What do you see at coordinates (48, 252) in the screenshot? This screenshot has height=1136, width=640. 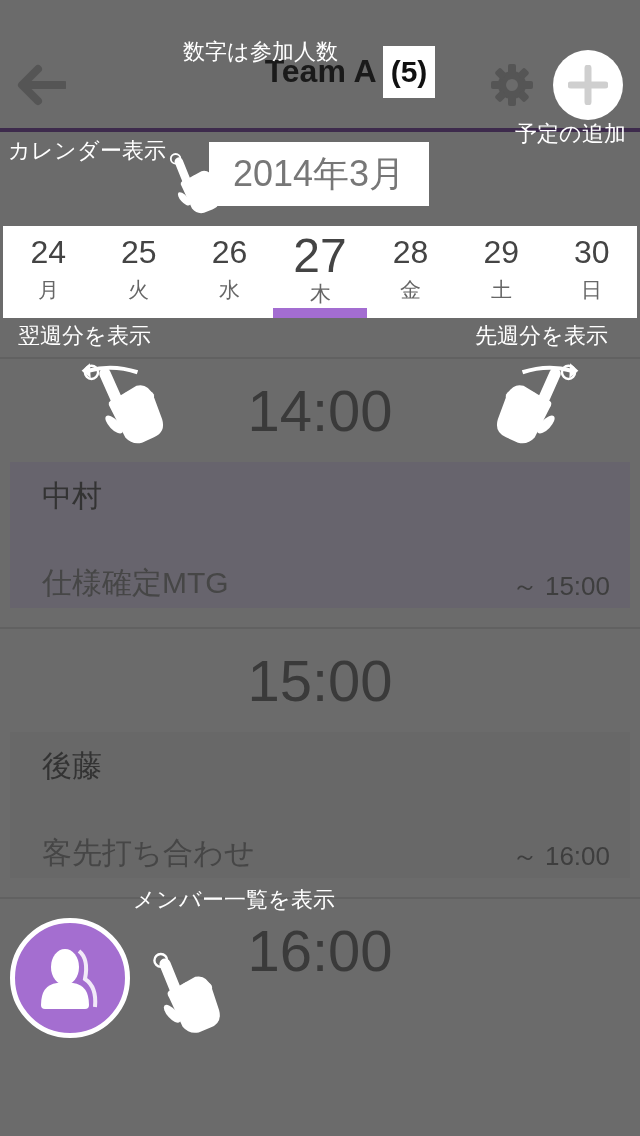 I see `day-date: 24` at bounding box center [48, 252].